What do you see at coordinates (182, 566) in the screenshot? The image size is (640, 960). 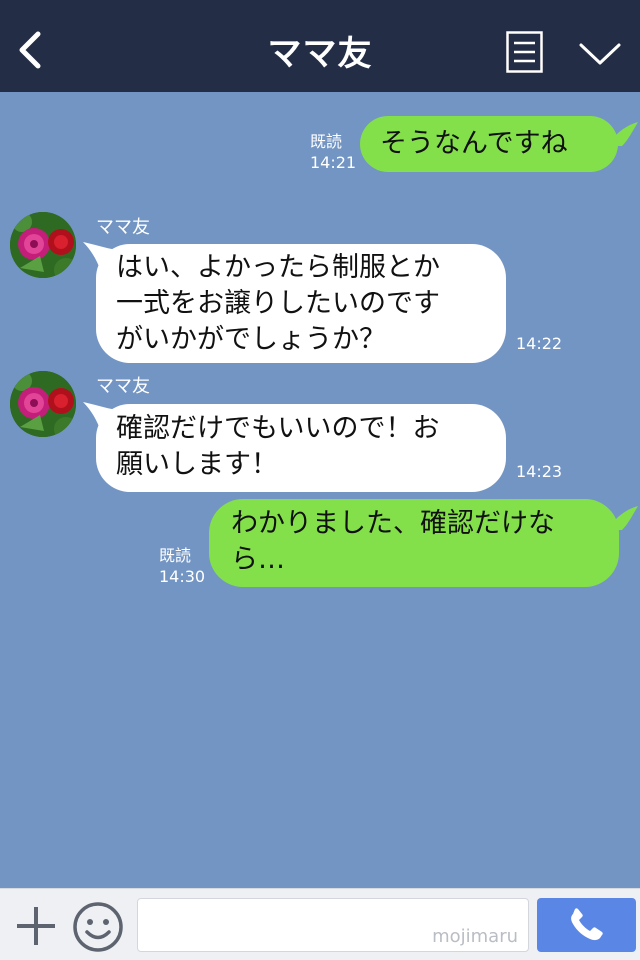 I see `message-meta: 既読 14:30` at bounding box center [182, 566].